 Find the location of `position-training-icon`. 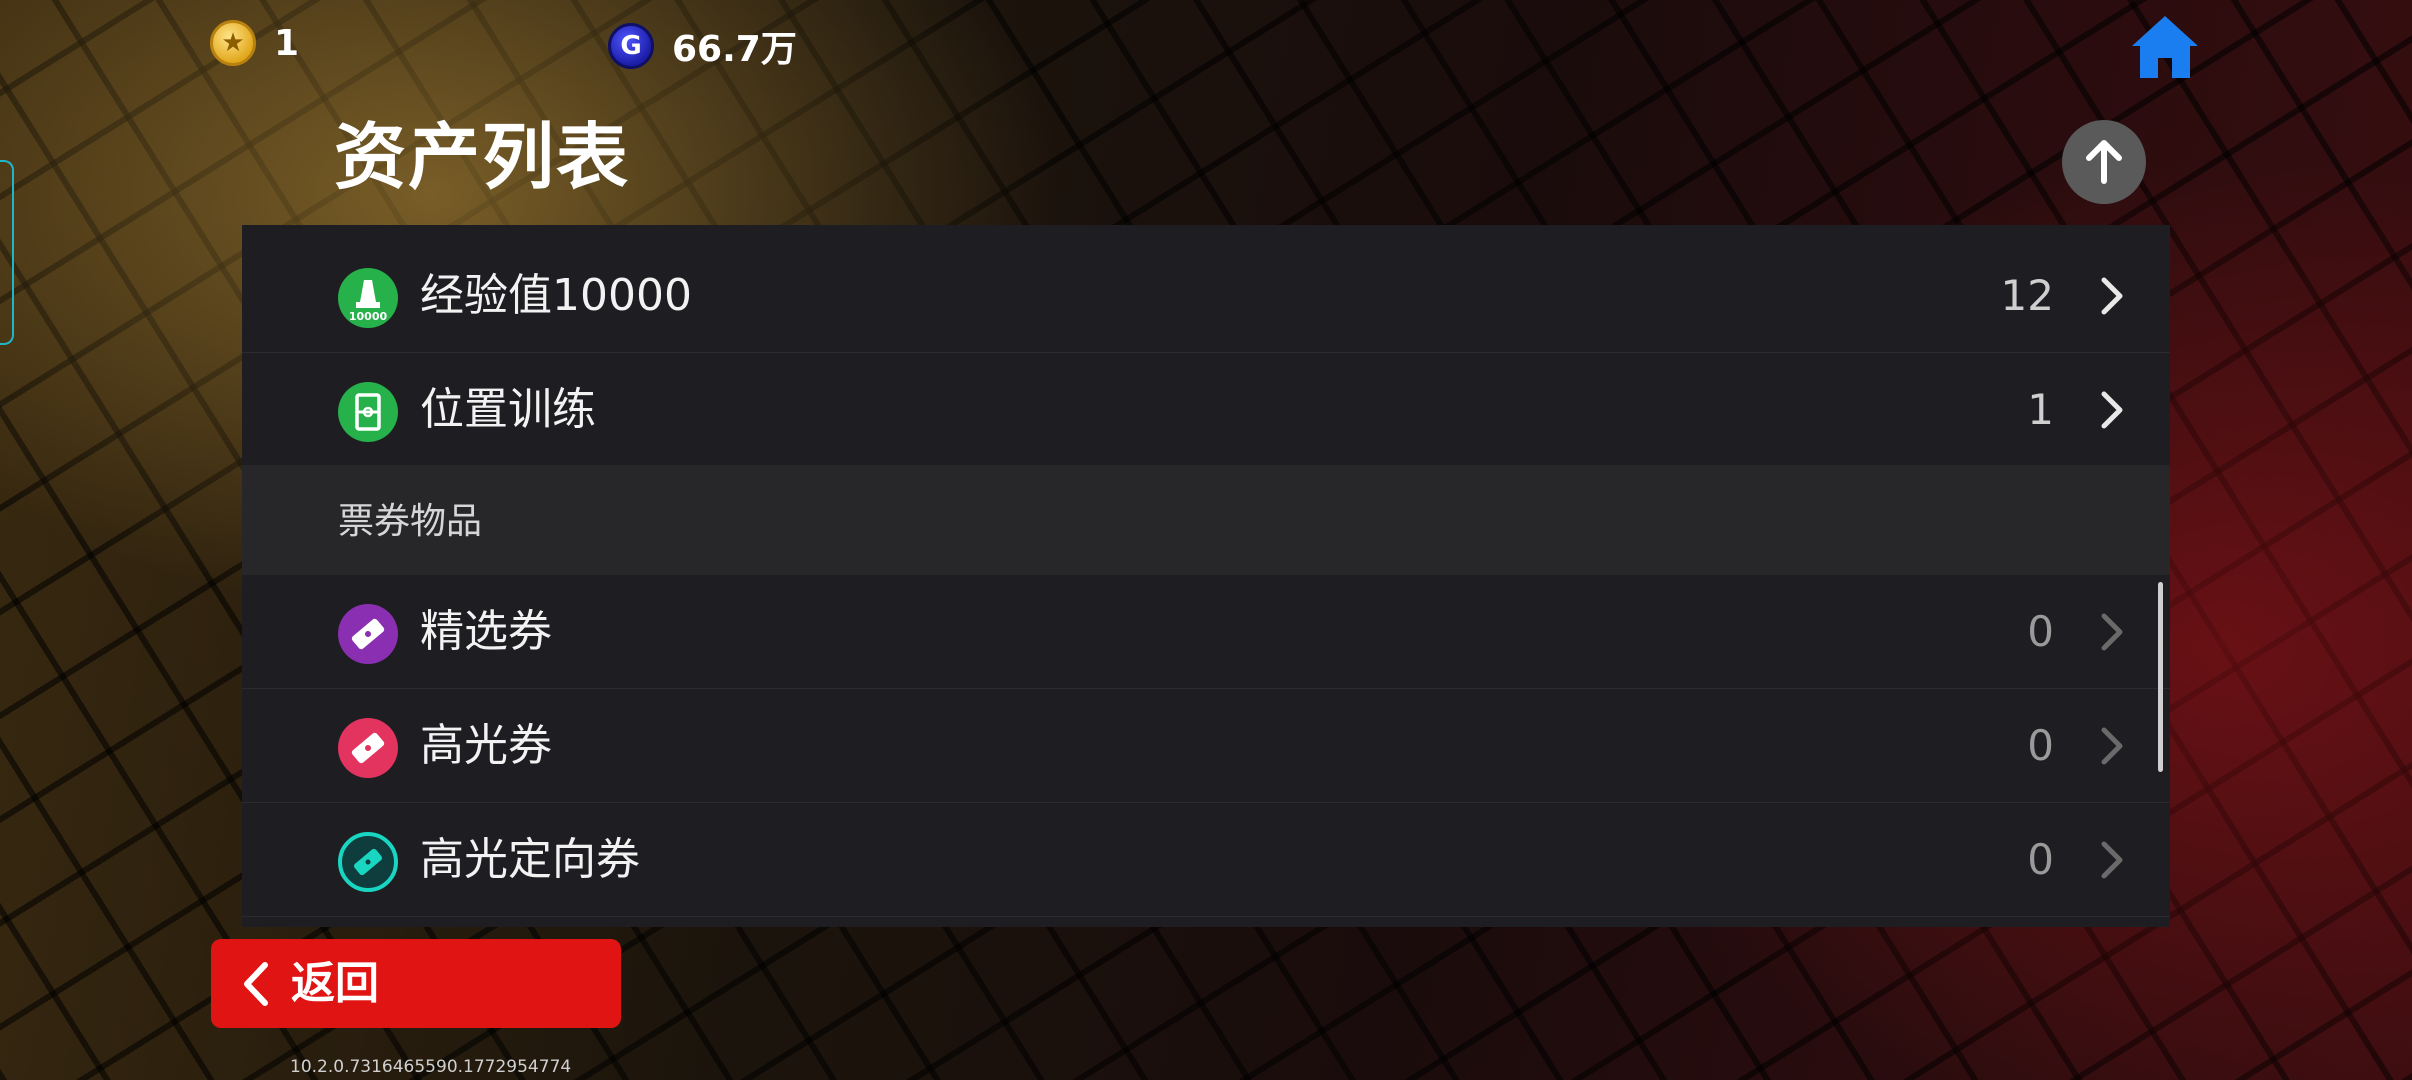

position-training-icon is located at coordinates (368, 412).